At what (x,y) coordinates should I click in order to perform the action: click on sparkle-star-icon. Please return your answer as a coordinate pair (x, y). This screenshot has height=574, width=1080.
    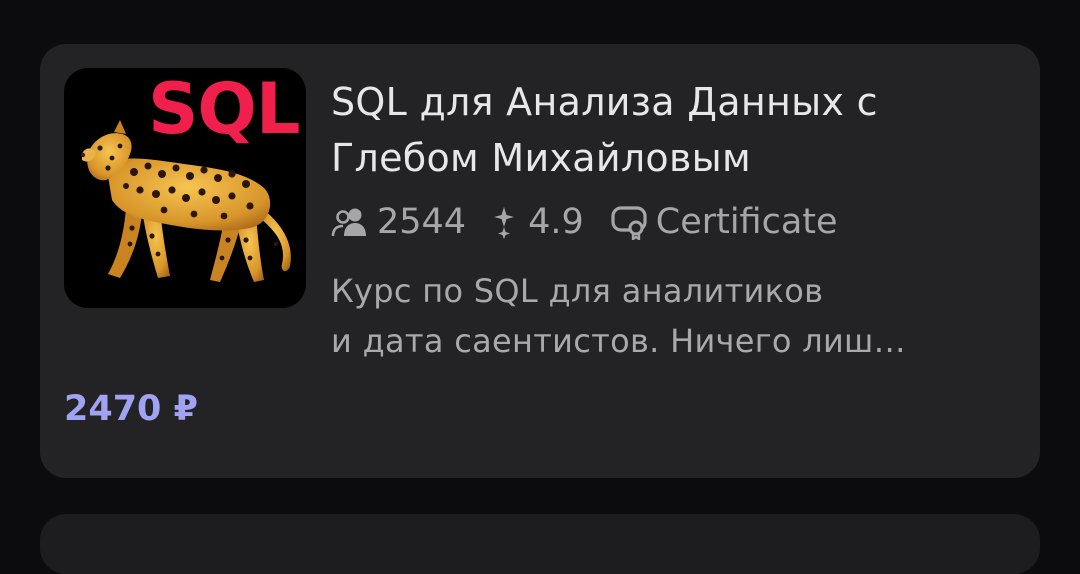
    Looking at the image, I should click on (504, 223).